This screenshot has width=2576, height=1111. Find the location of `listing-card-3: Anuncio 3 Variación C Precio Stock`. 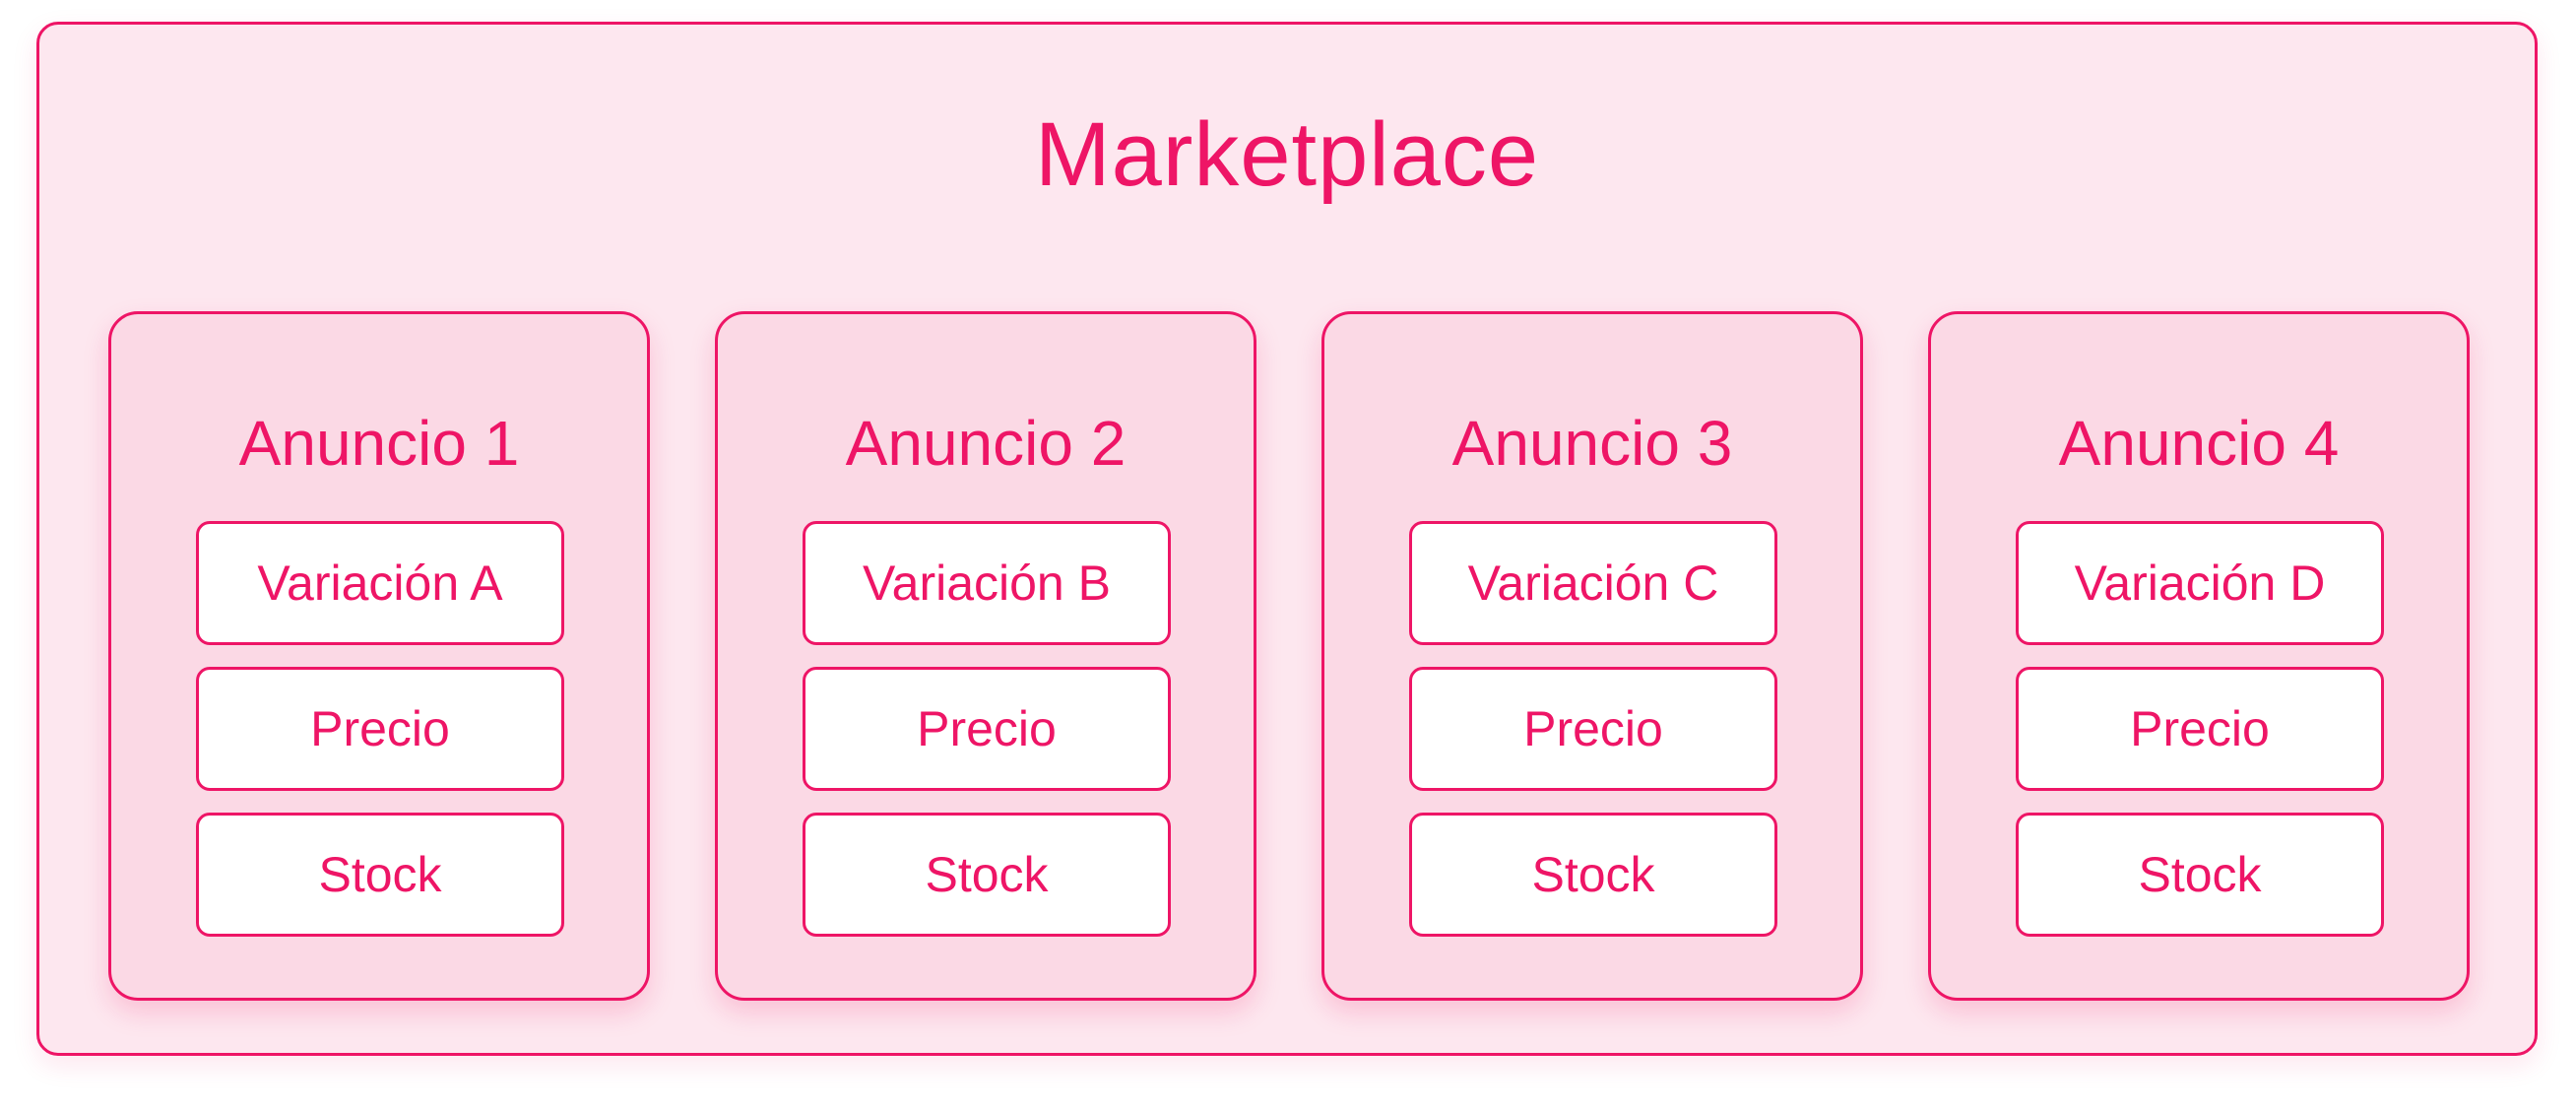

listing-card-3: Anuncio 3 Variación C Precio Stock is located at coordinates (1592, 656).